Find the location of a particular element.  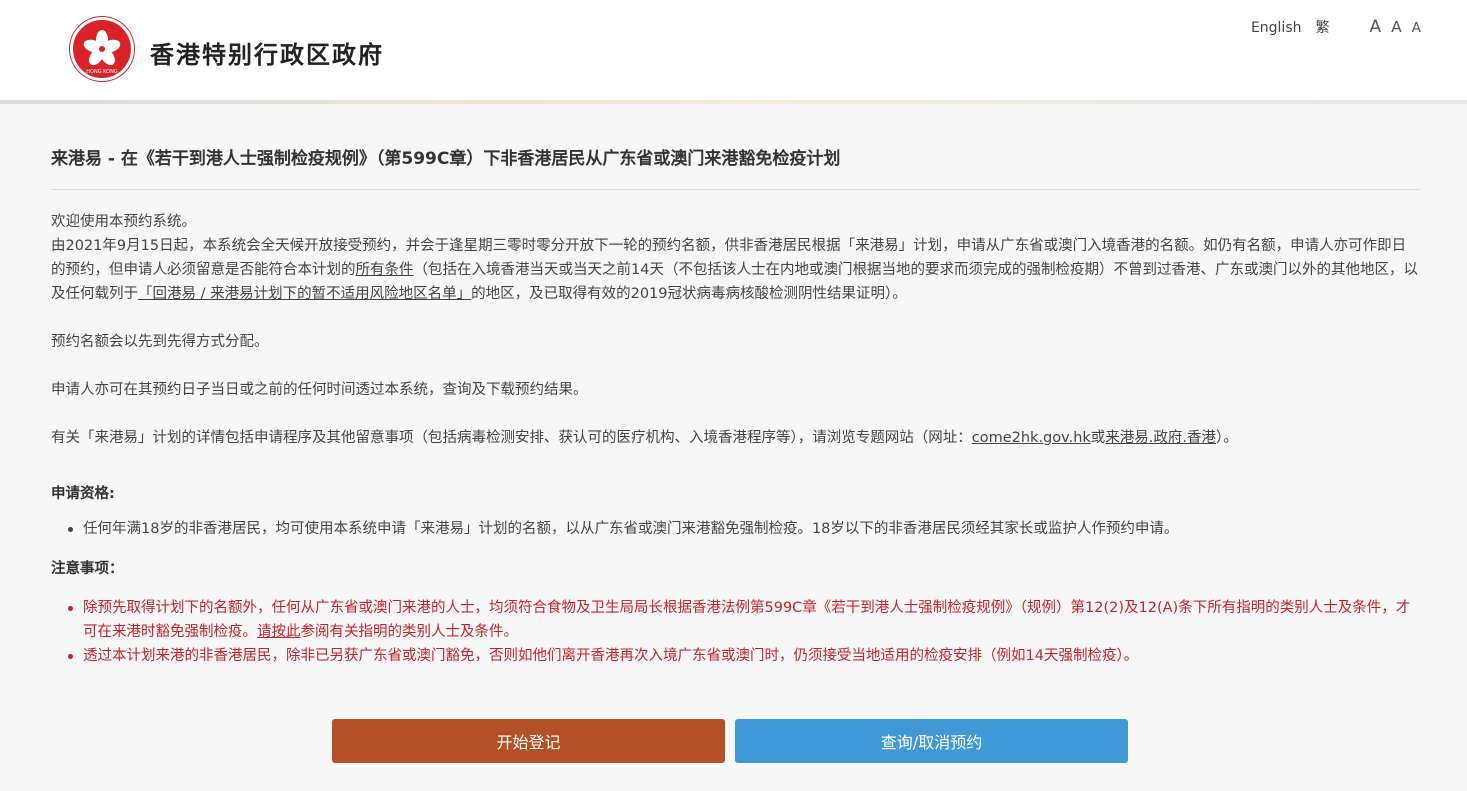

font-size-large-button: A is located at coordinates (1376, 27).